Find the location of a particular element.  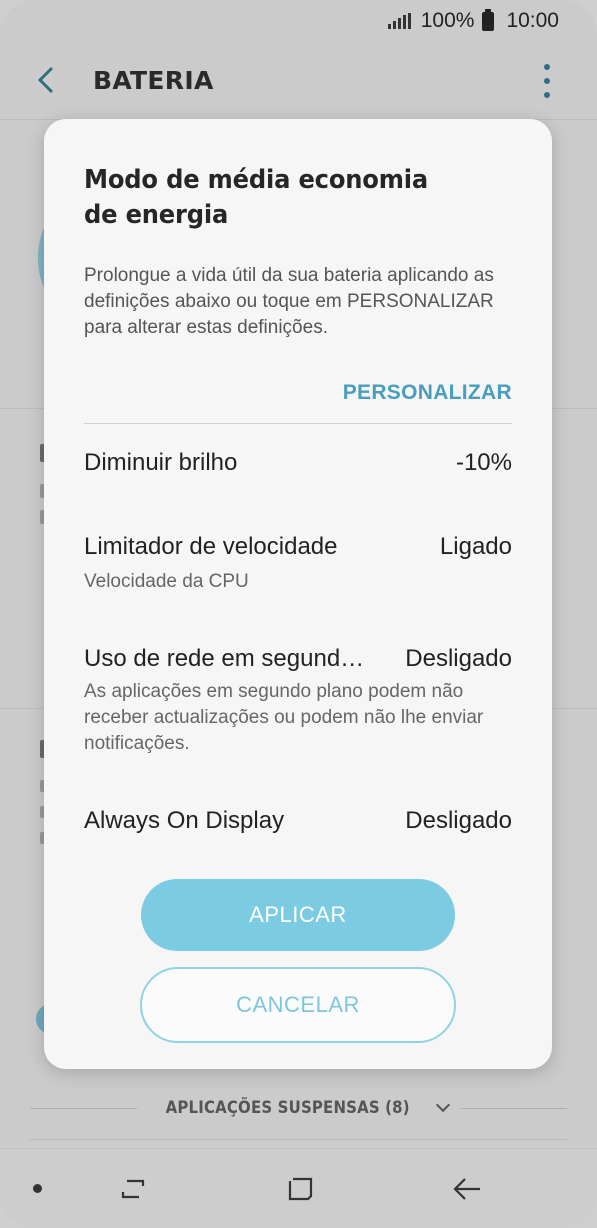

suspended-apps-header: APLICAÇÕES SUSPENSAS (8) is located at coordinates (298, 1108).